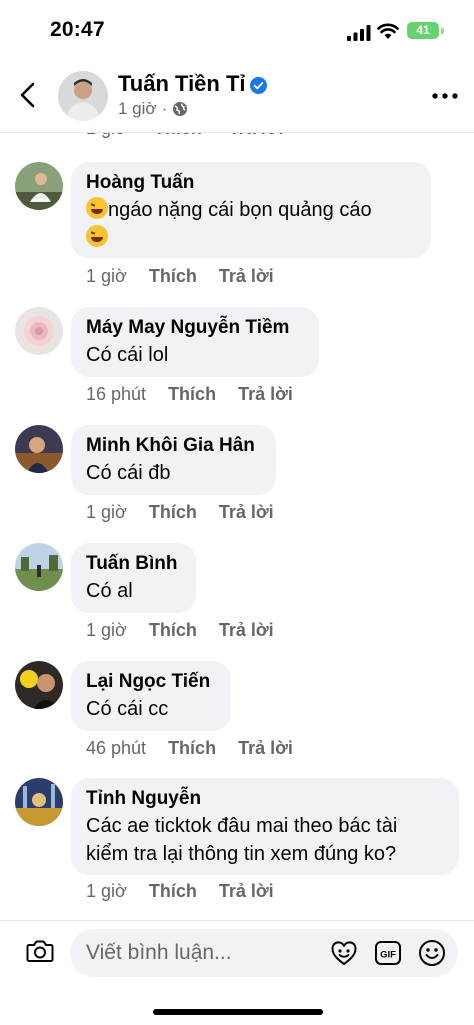  What do you see at coordinates (97, 236) in the screenshot?
I see `laughing-emoji-icon` at bounding box center [97, 236].